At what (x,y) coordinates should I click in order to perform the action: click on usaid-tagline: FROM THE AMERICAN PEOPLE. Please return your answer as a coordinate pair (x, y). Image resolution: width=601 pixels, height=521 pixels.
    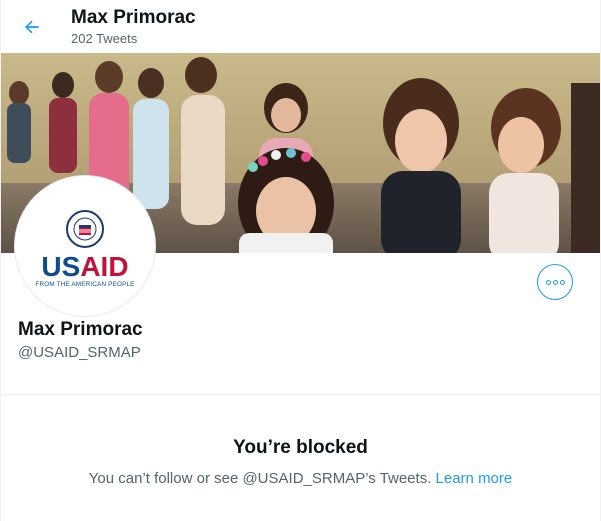
    Looking at the image, I should click on (85, 284).